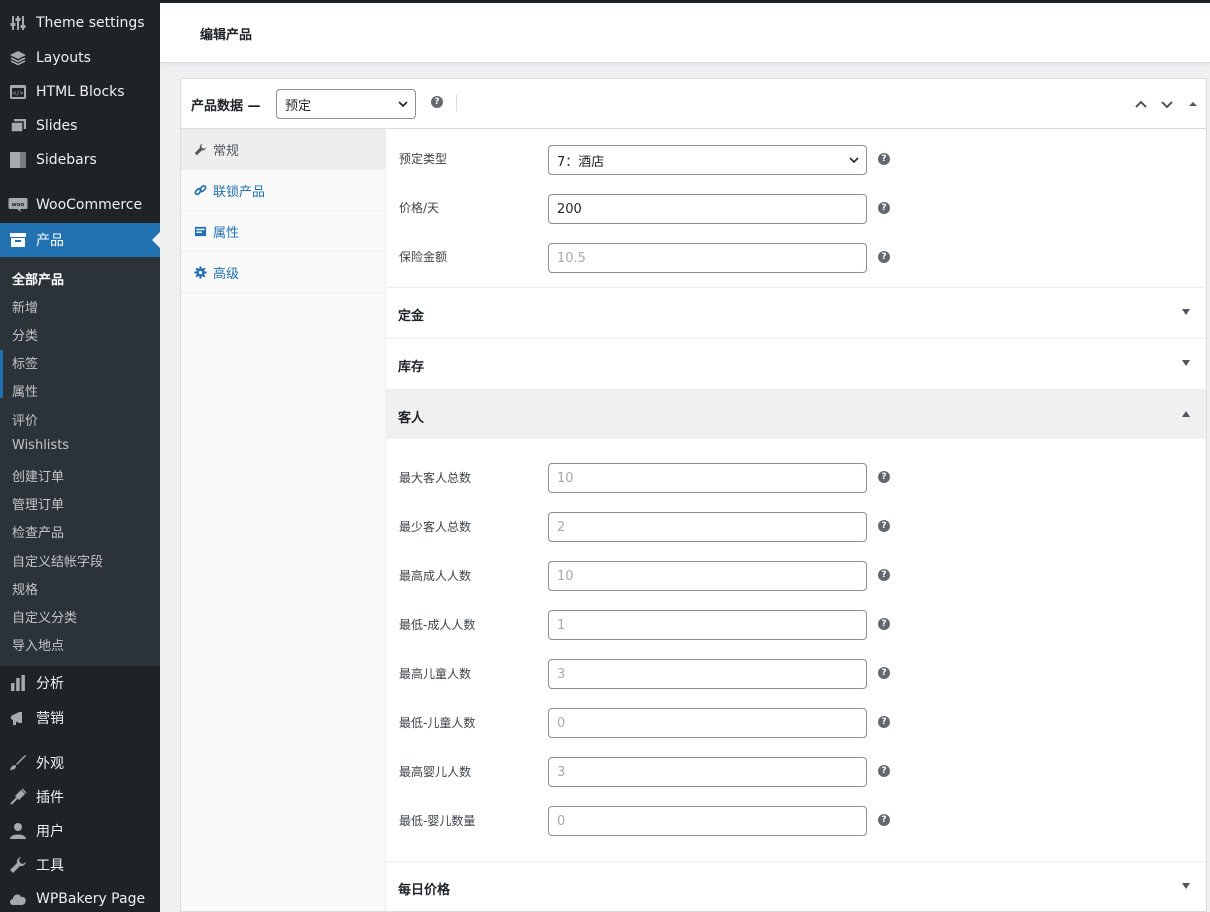  Describe the element at coordinates (50, 866) in the screenshot. I see `menu-label: 工具` at that location.